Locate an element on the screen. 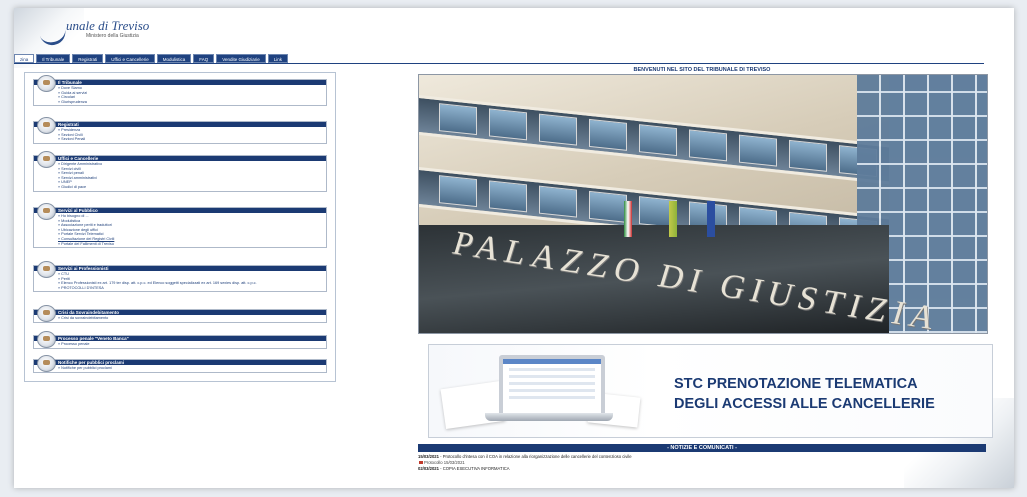  tab-underline is located at coordinates (499, 63).